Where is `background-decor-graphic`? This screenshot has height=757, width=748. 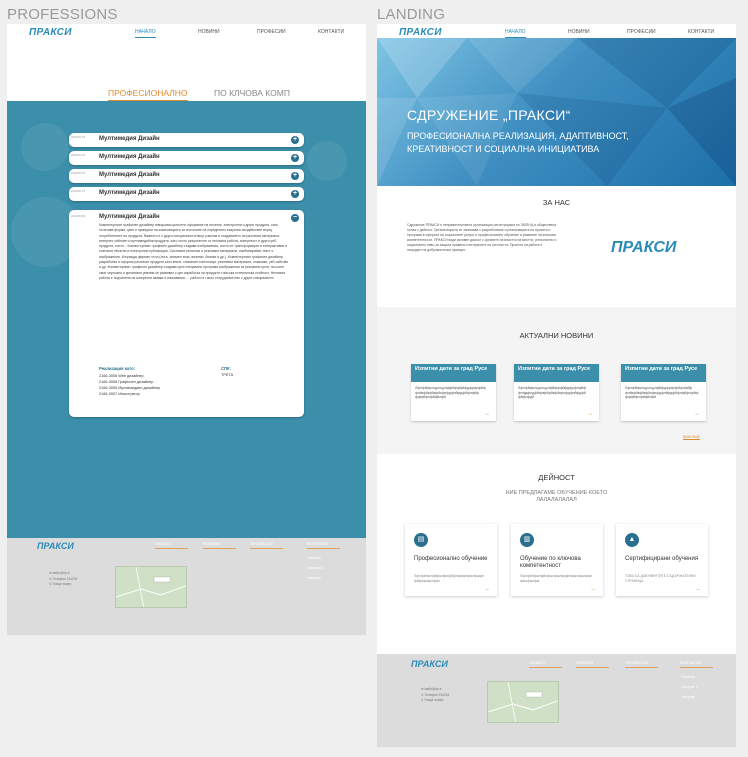
background-decor-graphic is located at coordinates (327, 161).